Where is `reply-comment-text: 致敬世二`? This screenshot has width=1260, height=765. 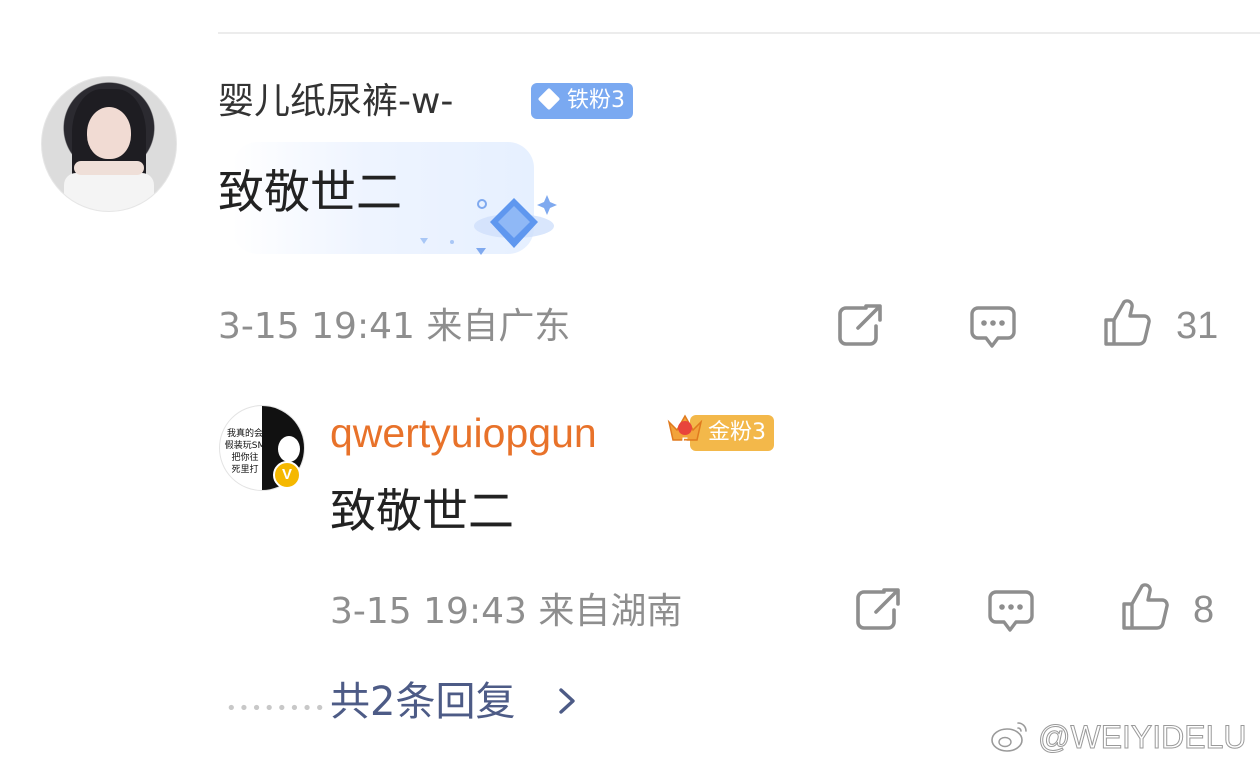 reply-comment-text: 致敬世二 is located at coordinates (422, 511).